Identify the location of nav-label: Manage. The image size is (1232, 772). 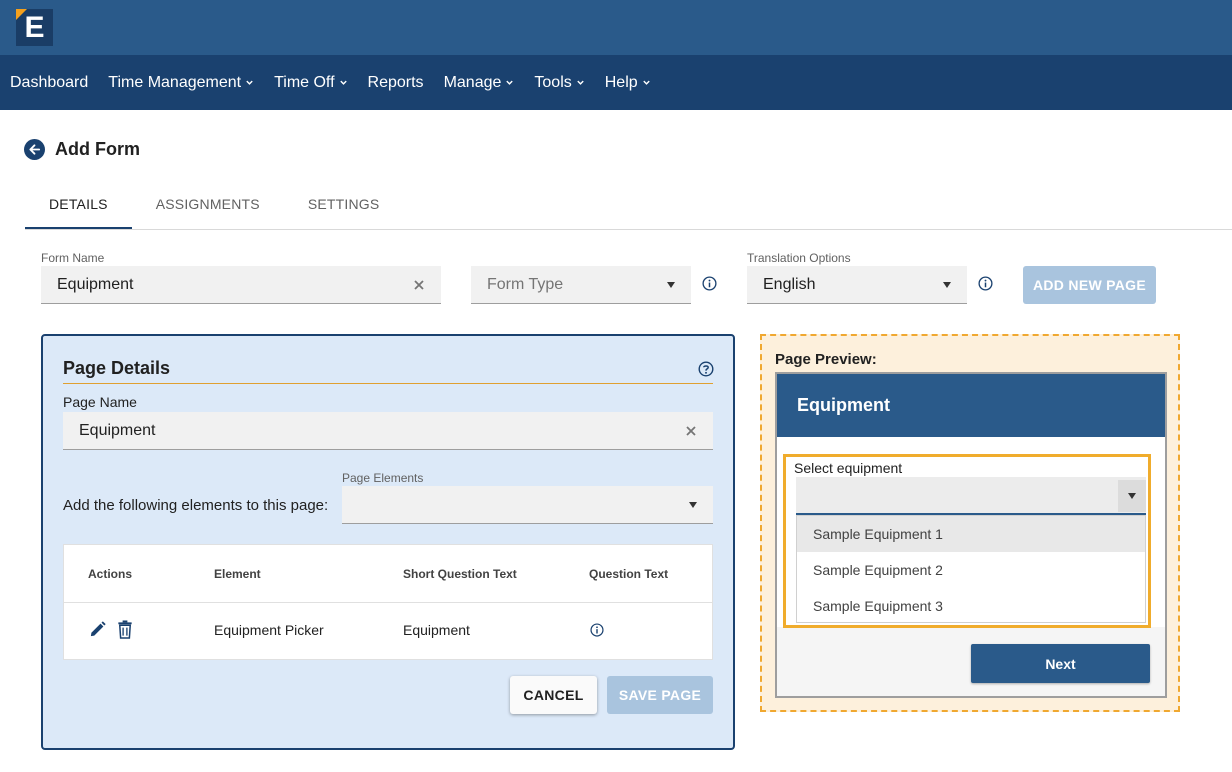
(472, 82).